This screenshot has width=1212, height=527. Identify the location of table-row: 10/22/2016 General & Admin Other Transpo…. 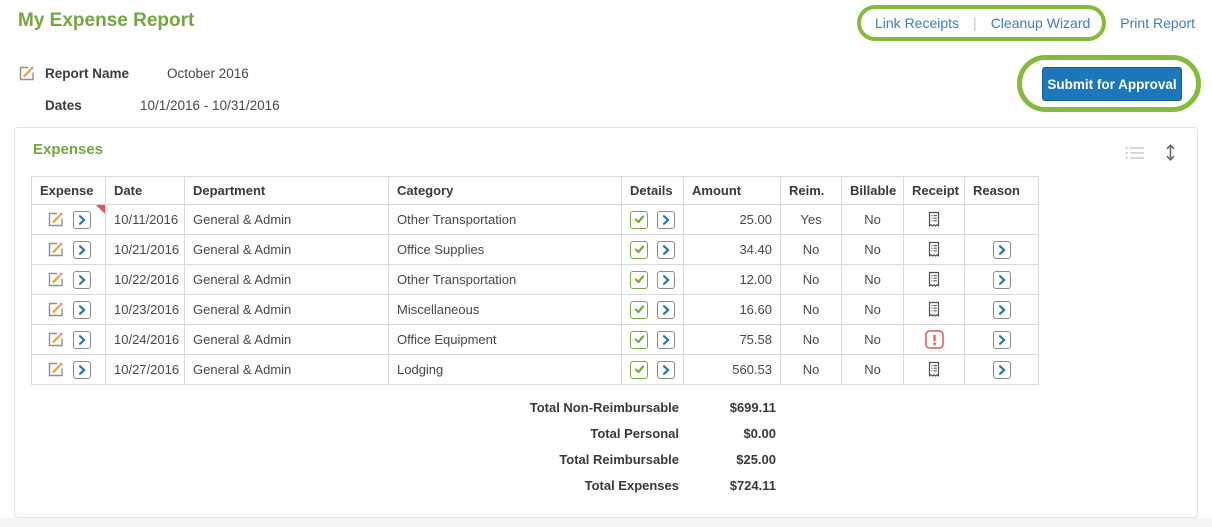
(535, 279).